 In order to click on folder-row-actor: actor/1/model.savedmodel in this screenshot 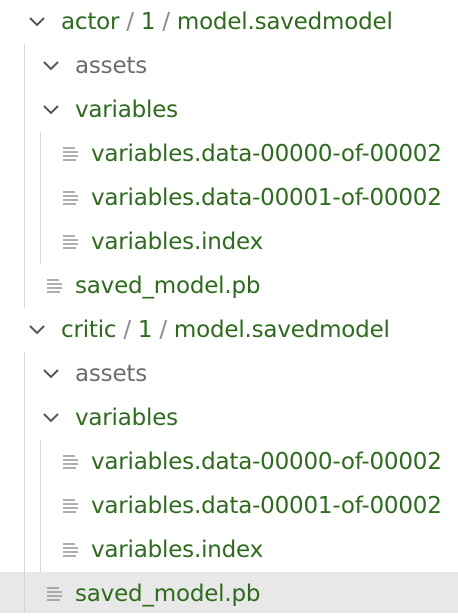, I will do `click(229, 22)`.